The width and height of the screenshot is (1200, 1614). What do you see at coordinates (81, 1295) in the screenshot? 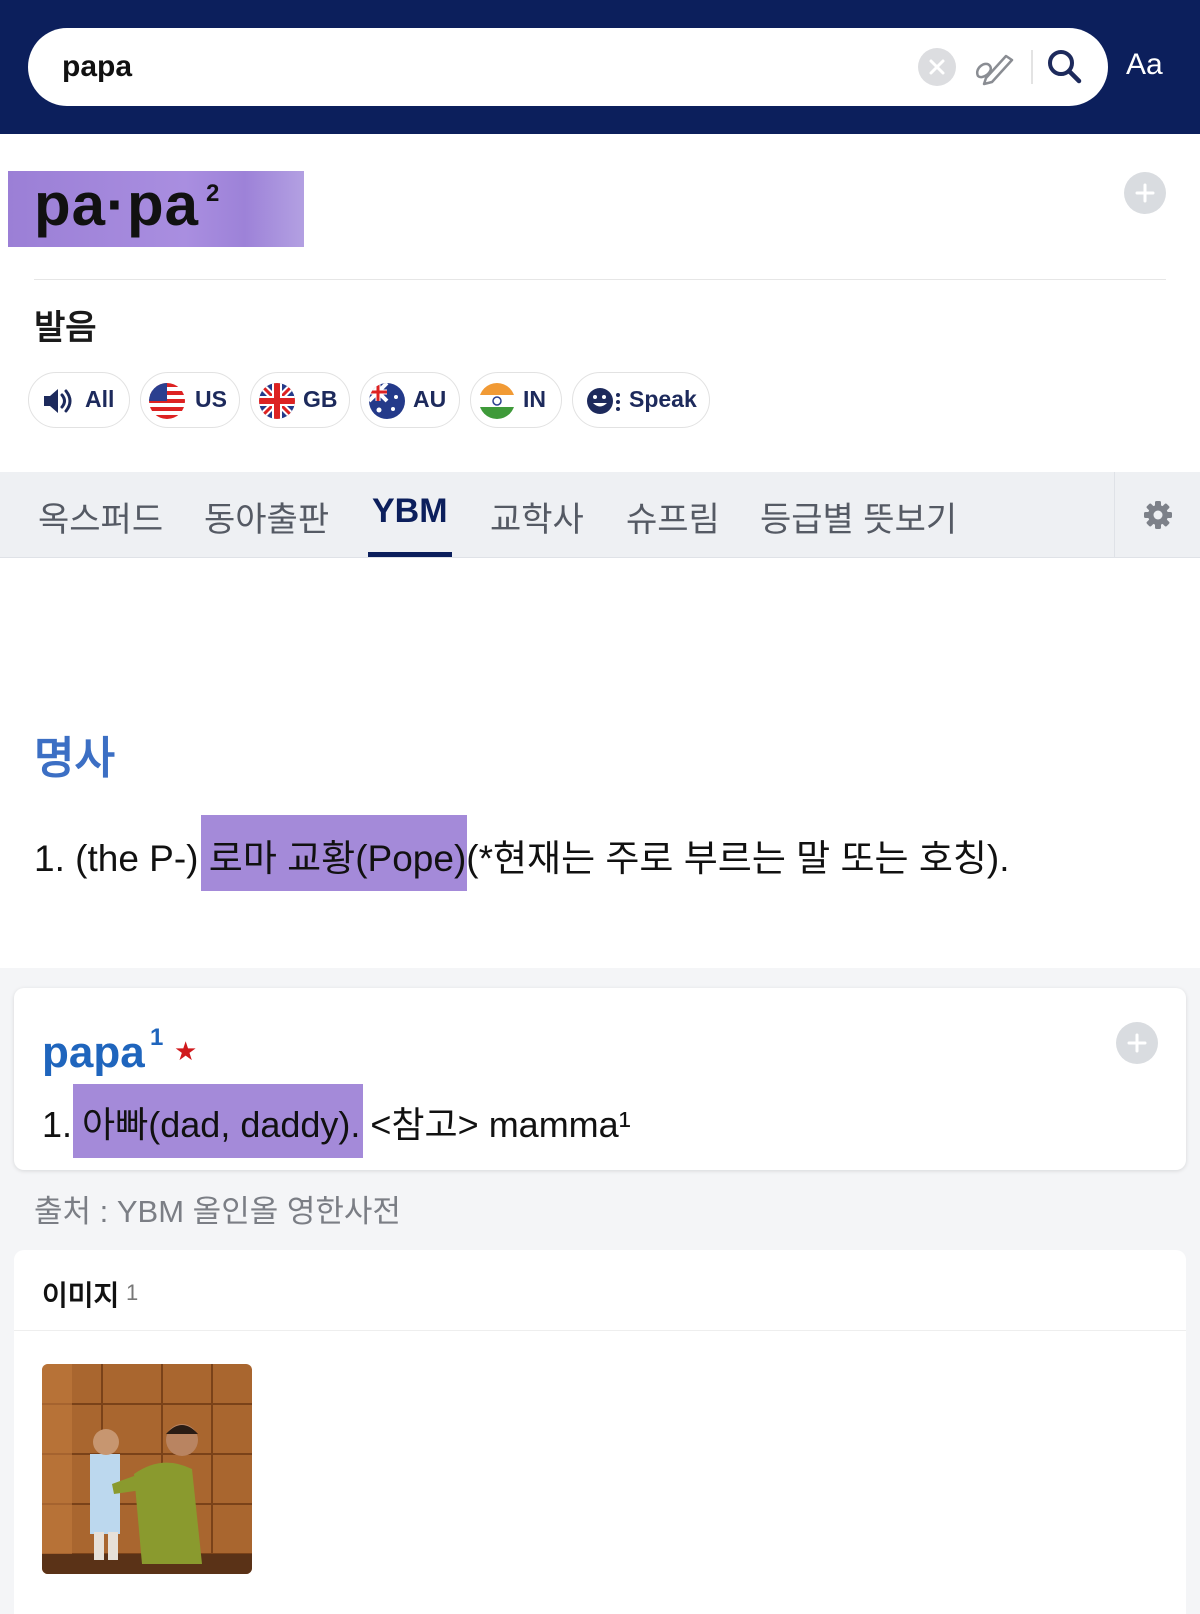
I see `images-title: 이미지` at bounding box center [81, 1295].